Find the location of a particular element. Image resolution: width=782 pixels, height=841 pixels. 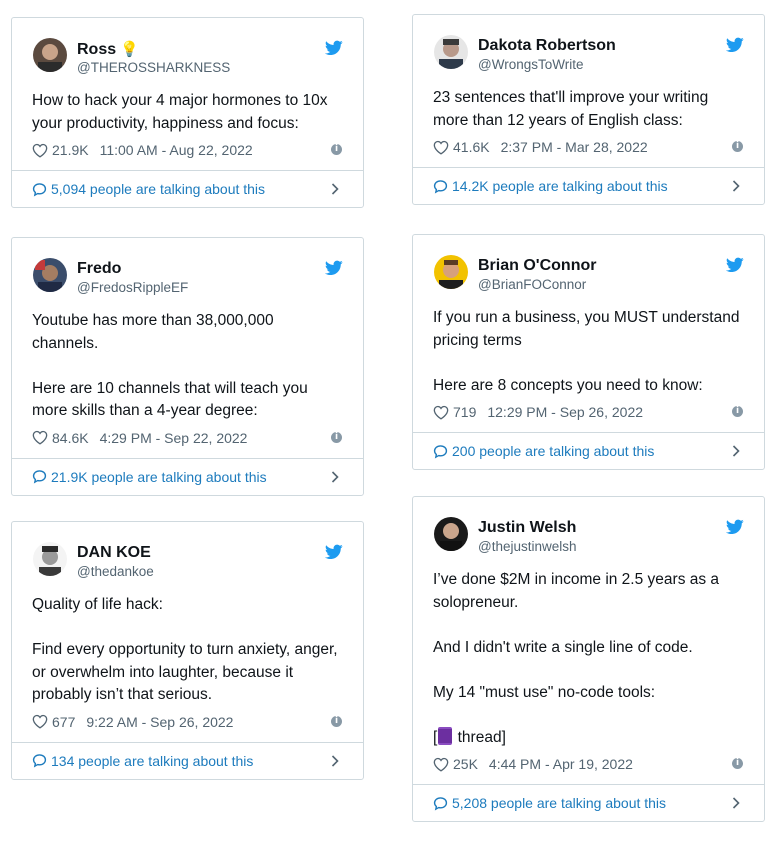

like-count: 41.6K is located at coordinates (471, 147).